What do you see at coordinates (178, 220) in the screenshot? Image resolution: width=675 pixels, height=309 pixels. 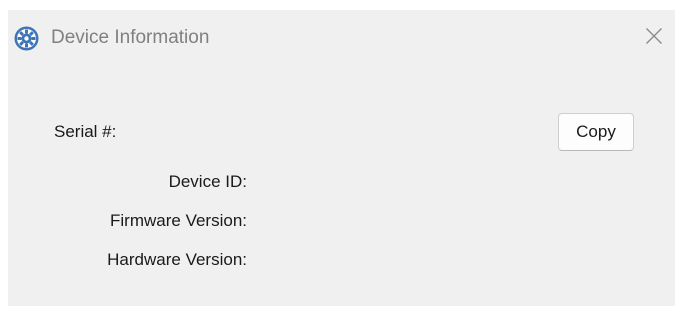 I see `firmware-version-label: Firmware Version:` at bounding box center [178, 220].